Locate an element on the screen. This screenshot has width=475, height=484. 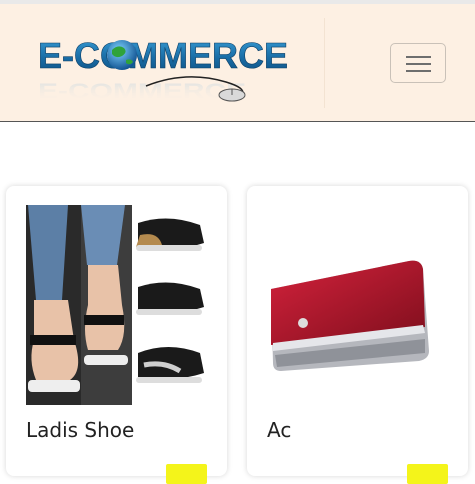
svg-text: E-COMMERCE is located at coordinates (142, 91).